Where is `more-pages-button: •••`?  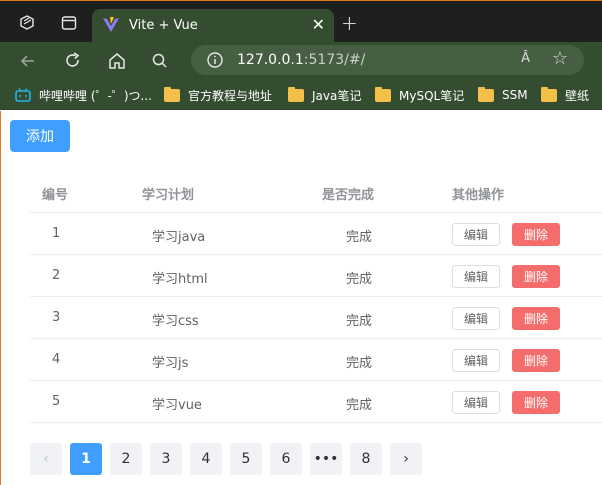 more-pages-button: ••• is located at coordinates (326, 459).